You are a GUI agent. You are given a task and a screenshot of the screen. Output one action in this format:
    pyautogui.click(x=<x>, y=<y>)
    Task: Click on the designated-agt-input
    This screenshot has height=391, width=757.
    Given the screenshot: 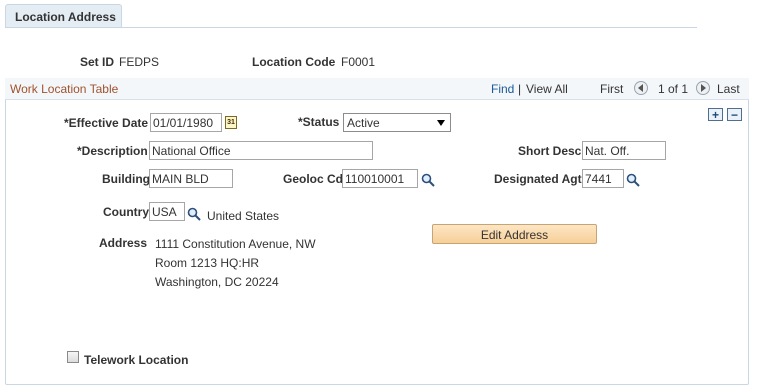 What is the action you would take?
    pyautogui.click(x=603, y=178)
    